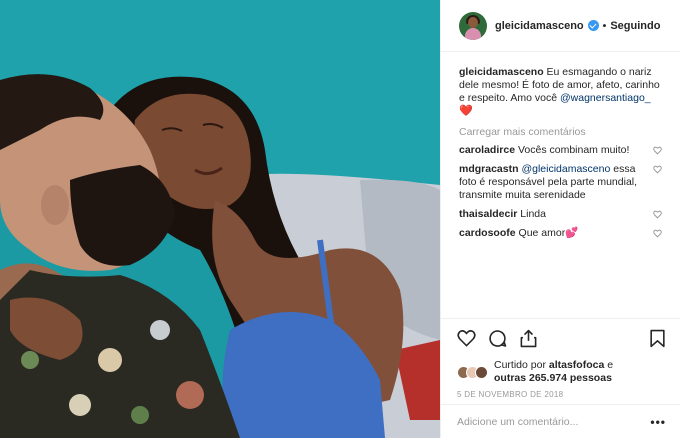  What do you see at coordinates (553, 378) in the screenshot?
I see `likes-count-link: outras 265.974 pessoas` at bounding box center [553, 378].